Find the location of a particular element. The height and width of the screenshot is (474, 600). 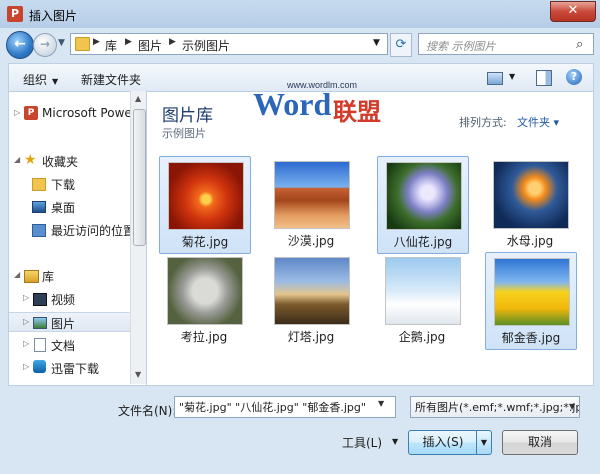

search-box: 搜索 示例图片 ⌕ is located at coordinates (506, 44).